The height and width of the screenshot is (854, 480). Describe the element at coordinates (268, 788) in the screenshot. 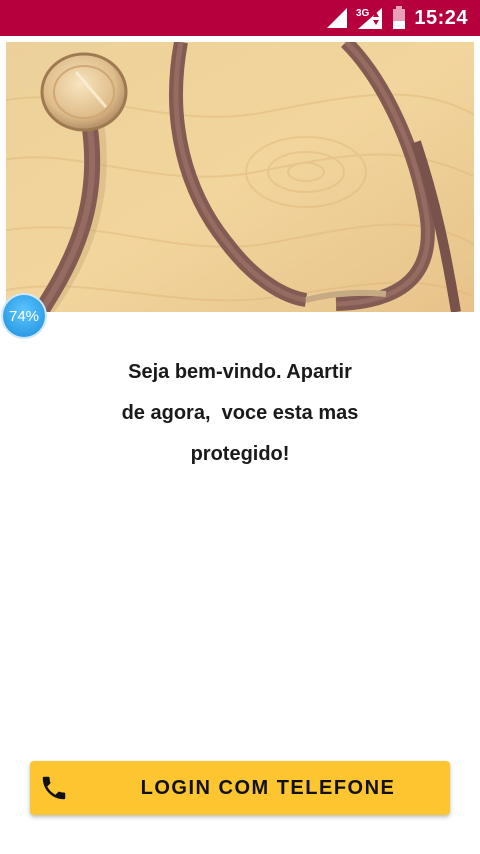

I see `login-button-label: LOGIN COM TELEFONE` at that location.